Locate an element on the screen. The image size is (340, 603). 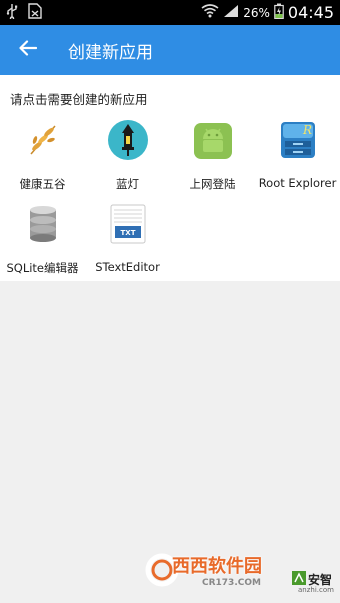
app-label: SQLite编辑器 is located at coordinates (42, 268).